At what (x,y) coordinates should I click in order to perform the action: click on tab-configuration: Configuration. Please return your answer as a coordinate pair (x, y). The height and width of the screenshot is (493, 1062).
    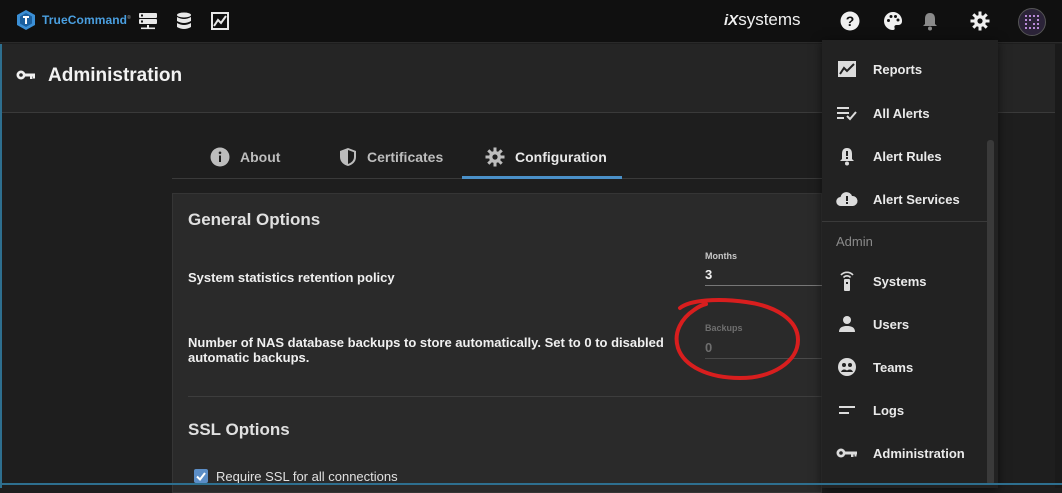
    Looking at the image, I should click on (546, 157).